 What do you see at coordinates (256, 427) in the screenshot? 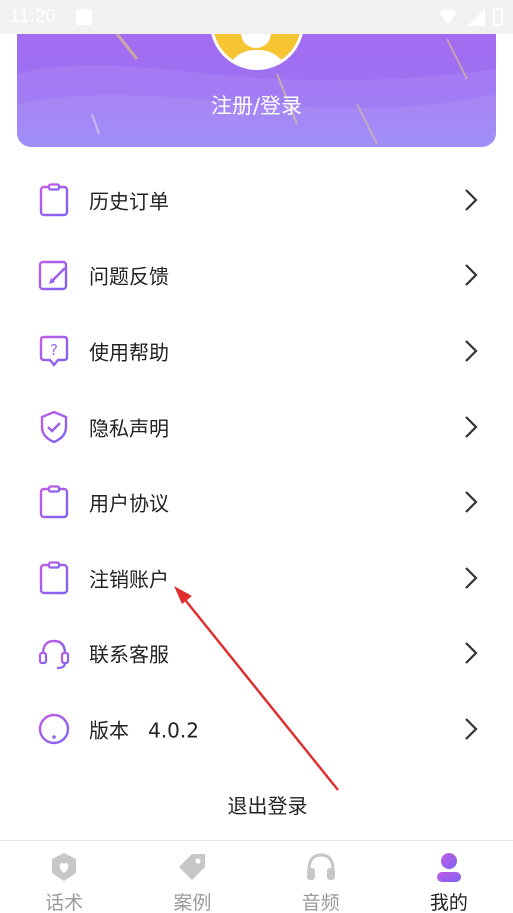
I see `menu-item-privacy: 隐私声明` at bounding box center [256, 427].